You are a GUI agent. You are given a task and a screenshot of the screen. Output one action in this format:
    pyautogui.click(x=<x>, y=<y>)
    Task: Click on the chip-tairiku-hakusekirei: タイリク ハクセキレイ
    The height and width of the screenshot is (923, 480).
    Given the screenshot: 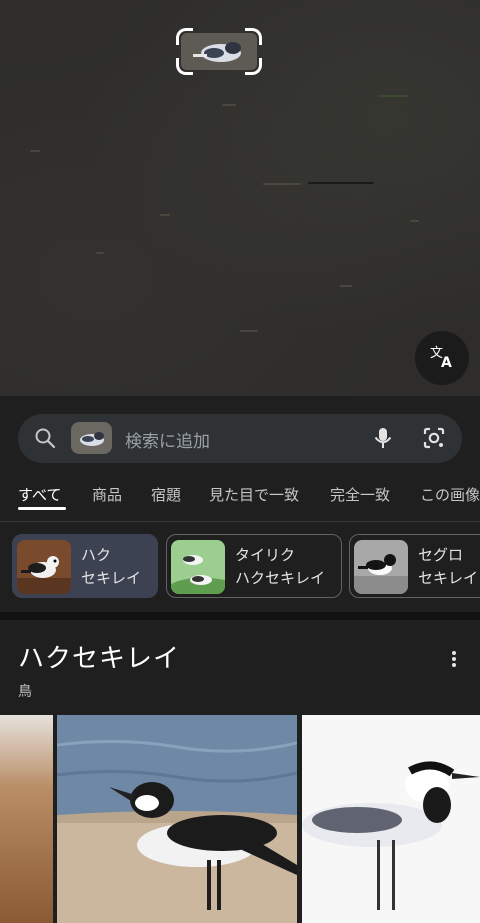 What is the action you would take?
    pyautogui.click(x=254, y=566)
    